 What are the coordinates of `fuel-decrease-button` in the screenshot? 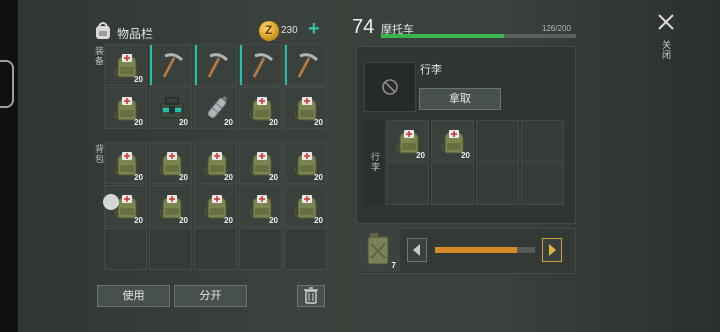 It's located at (417, 250).